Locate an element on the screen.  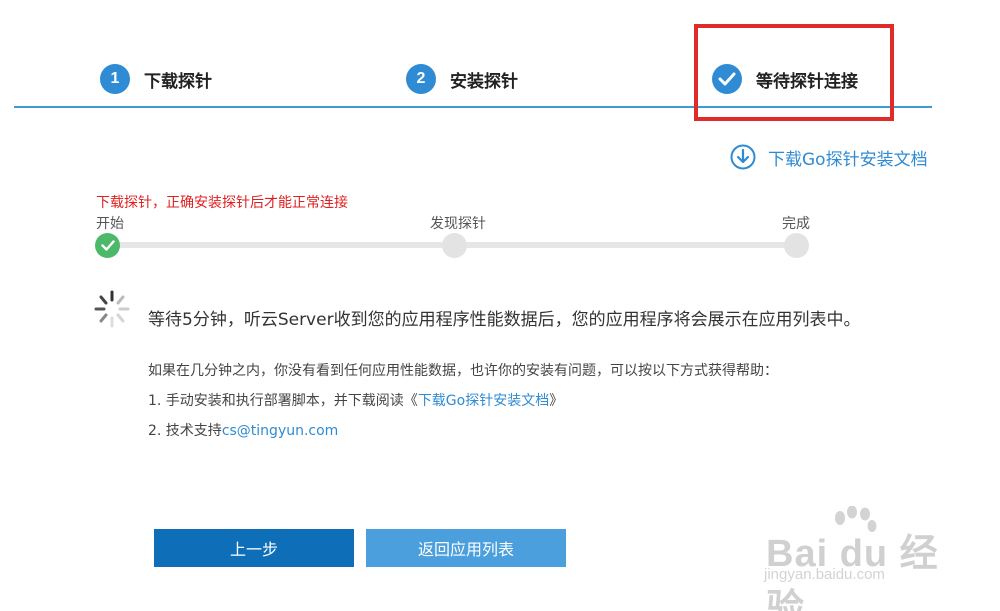
progress-node-end is located at coordinates (796, 245).